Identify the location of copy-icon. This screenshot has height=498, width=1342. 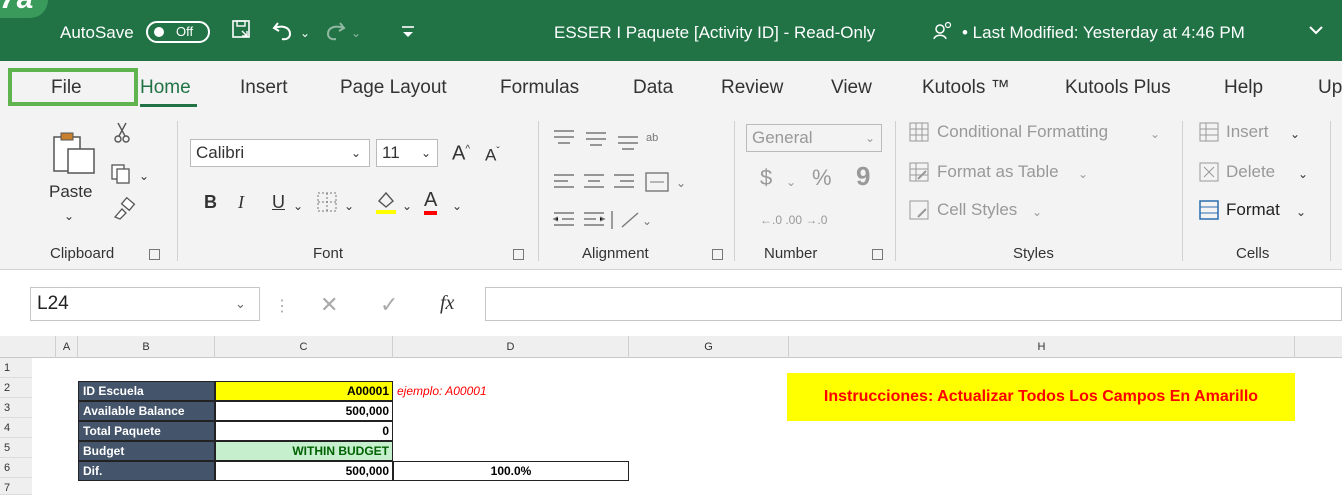
(122, 174).